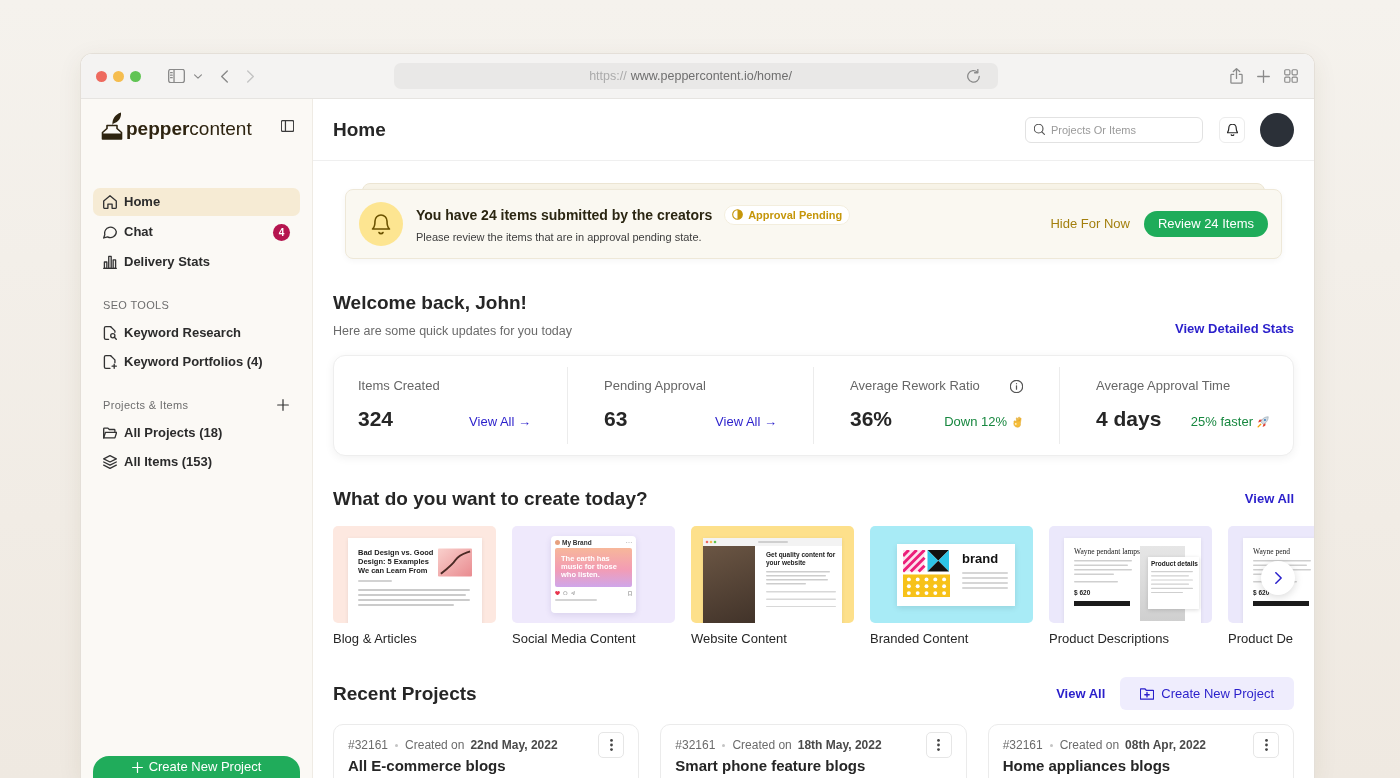  What do you see at coordinates (557, 593) in the screenshot?
I see `heart-icon` at bounding box center [557, 593].